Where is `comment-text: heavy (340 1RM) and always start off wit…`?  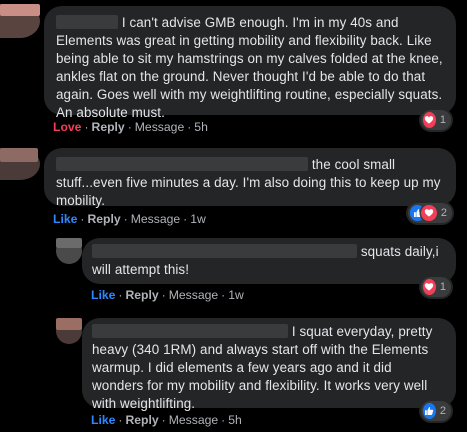
comment-text: heavy (340 1RM) and always start off wit… is located at coordinates (260, 376).